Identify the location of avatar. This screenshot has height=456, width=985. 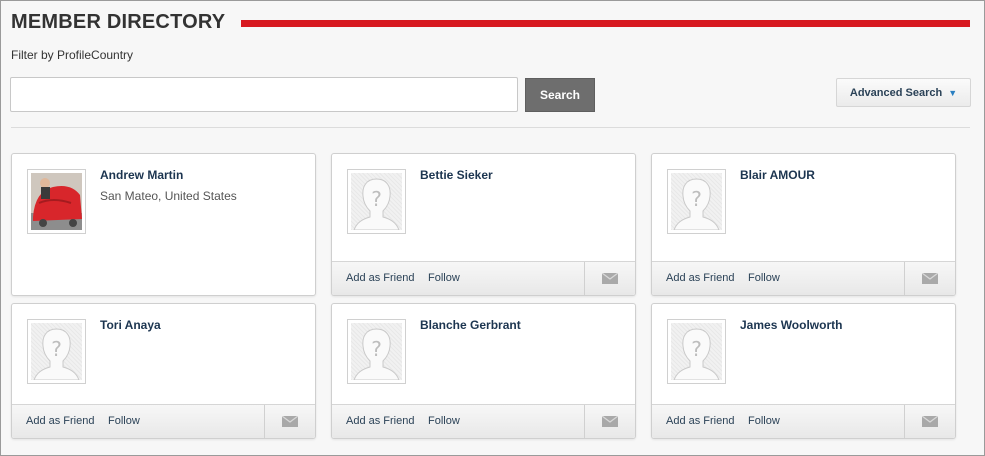
(56, 201).